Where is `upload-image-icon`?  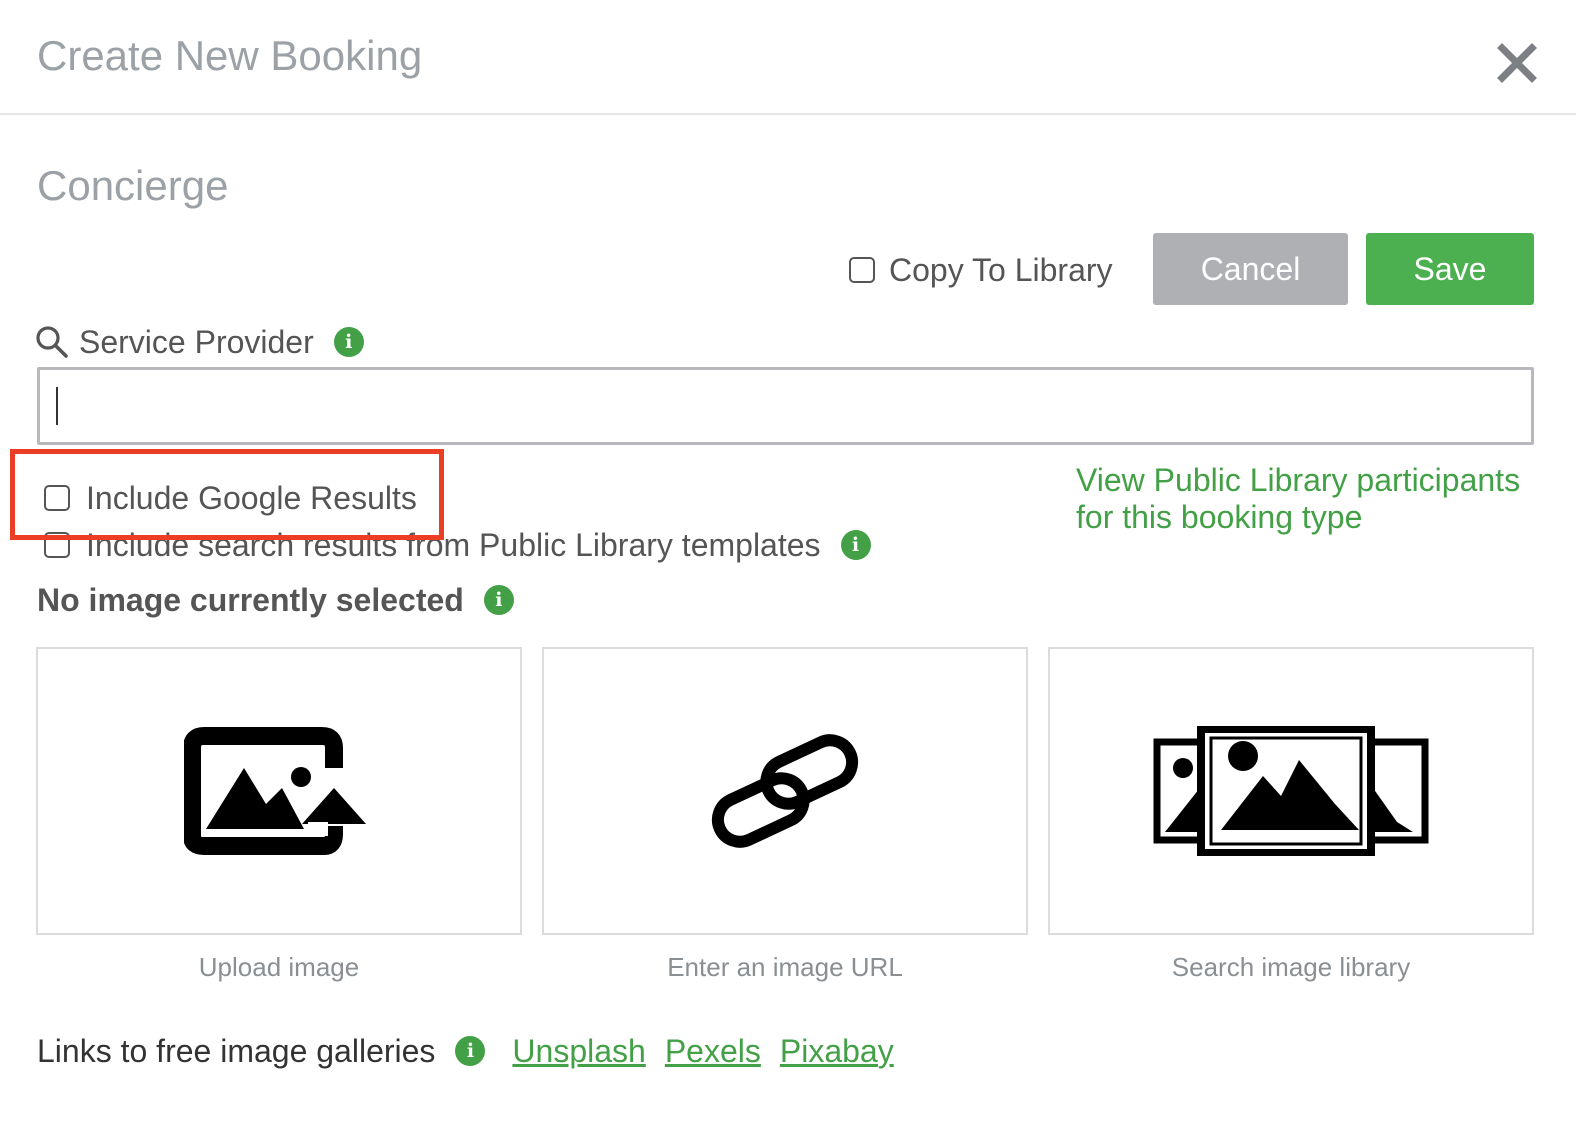 upload-image-icon is located at coordinates (275, 791).